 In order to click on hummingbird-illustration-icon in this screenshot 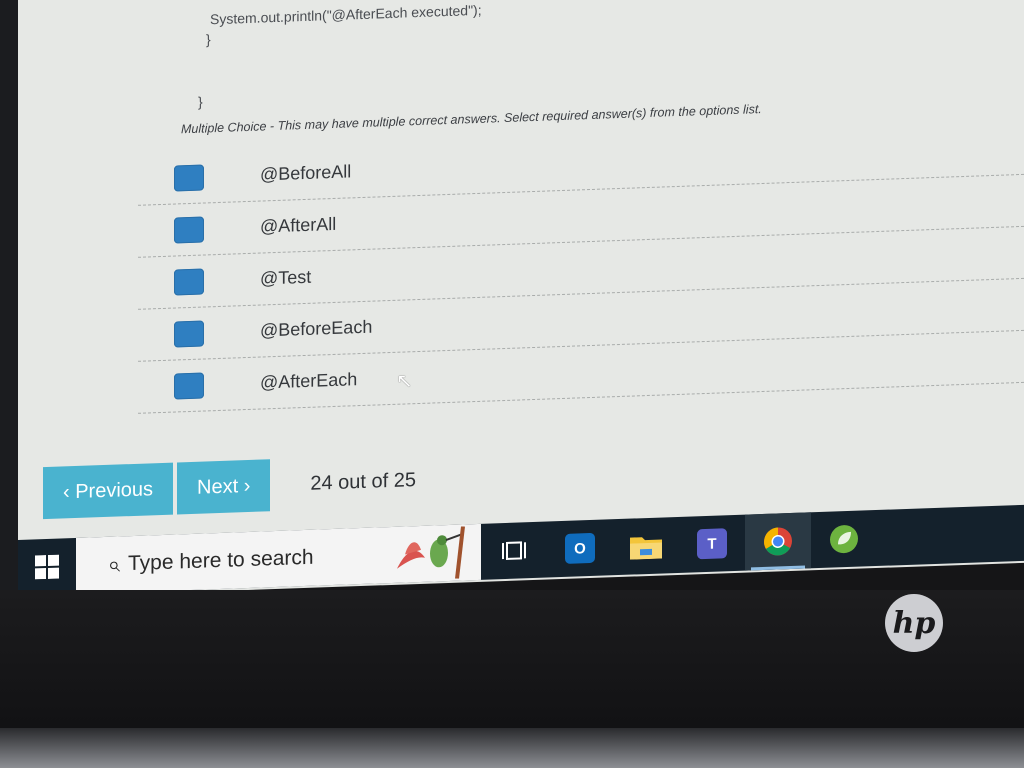, I will do `click(431, 552)`.